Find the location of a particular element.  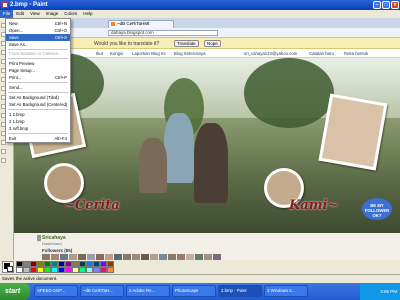

man-figure is located at coordinates (211, 163).